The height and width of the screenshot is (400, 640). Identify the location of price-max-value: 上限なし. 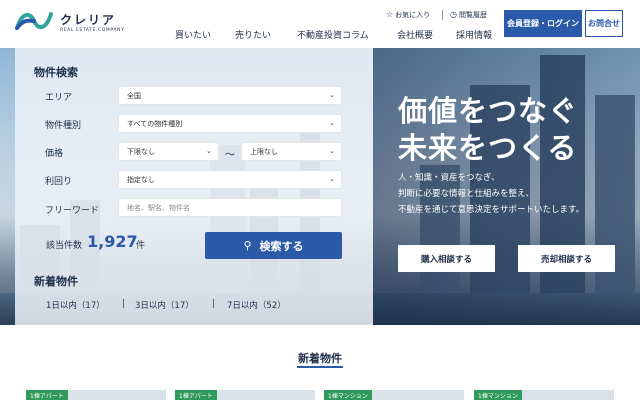
(264, 151).